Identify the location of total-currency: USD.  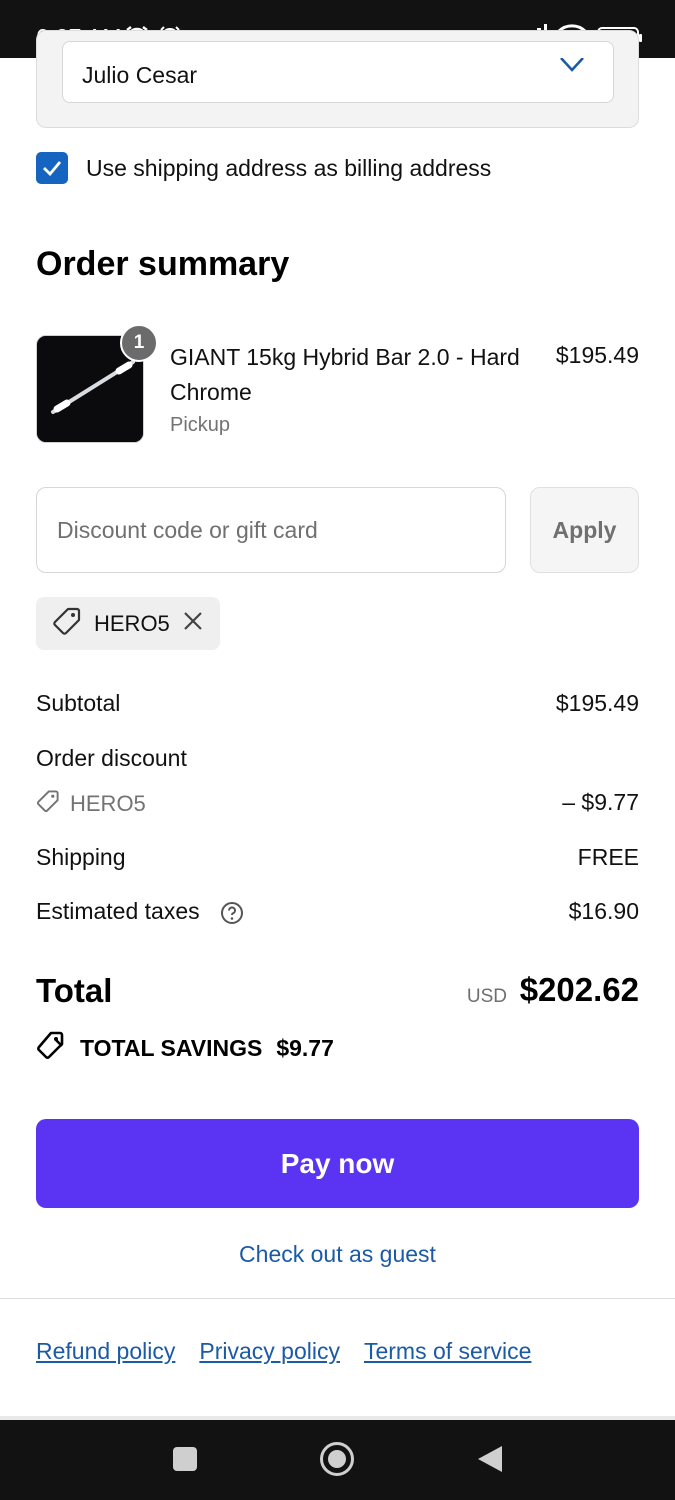
(486, 996).